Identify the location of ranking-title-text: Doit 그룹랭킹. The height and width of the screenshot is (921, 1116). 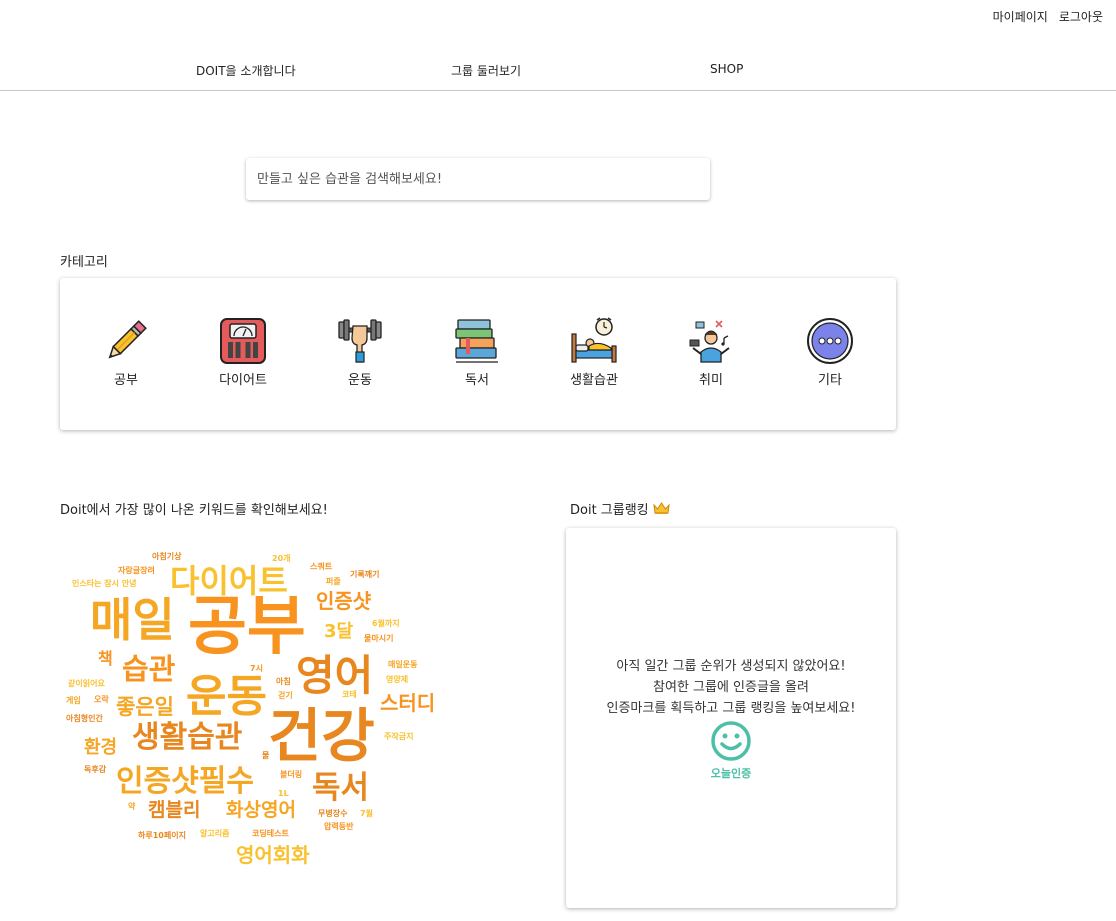
(609, 510).